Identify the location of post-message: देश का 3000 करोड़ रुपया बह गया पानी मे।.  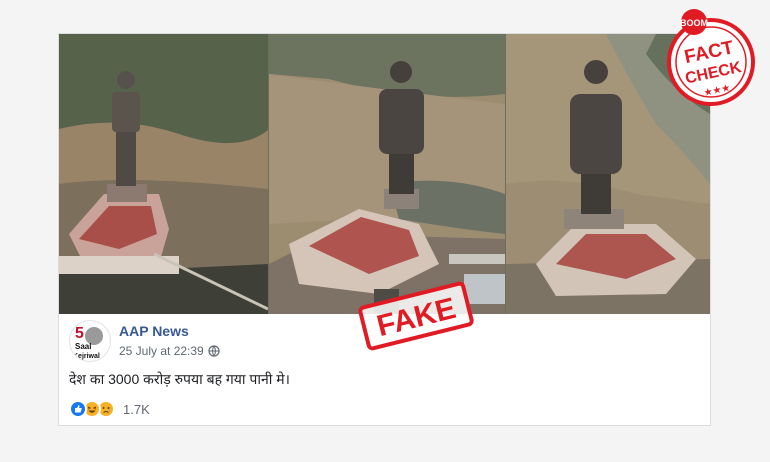
(179, 379).